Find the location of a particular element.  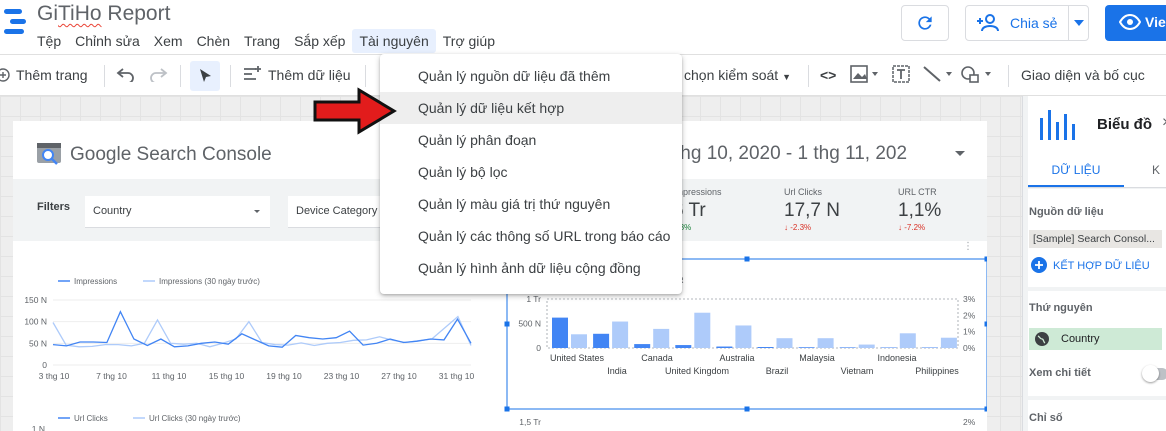

x-tick-label: Brazil is located at coordinates (777, 371).